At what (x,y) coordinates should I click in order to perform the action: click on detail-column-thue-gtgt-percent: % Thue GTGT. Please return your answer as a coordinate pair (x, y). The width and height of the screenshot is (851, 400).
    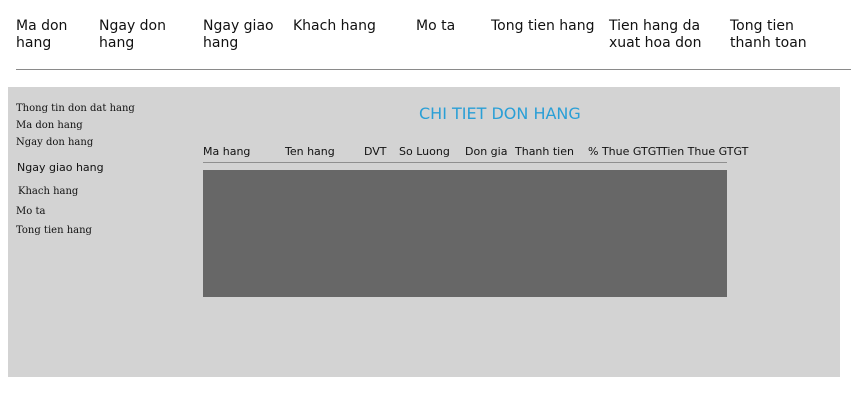
    Looking at the image, I should click on (625, 152).